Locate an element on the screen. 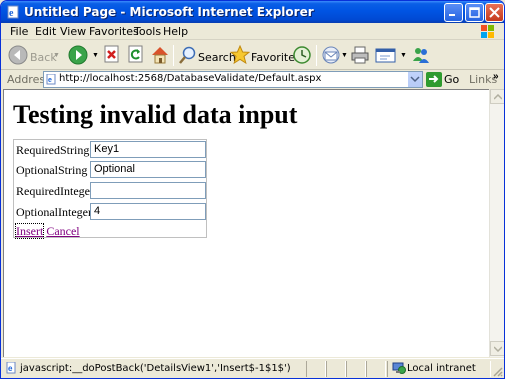 The width and height of the screenshot is (505, 379). cancel-link: Cancel is located at coordinates (62, 231).